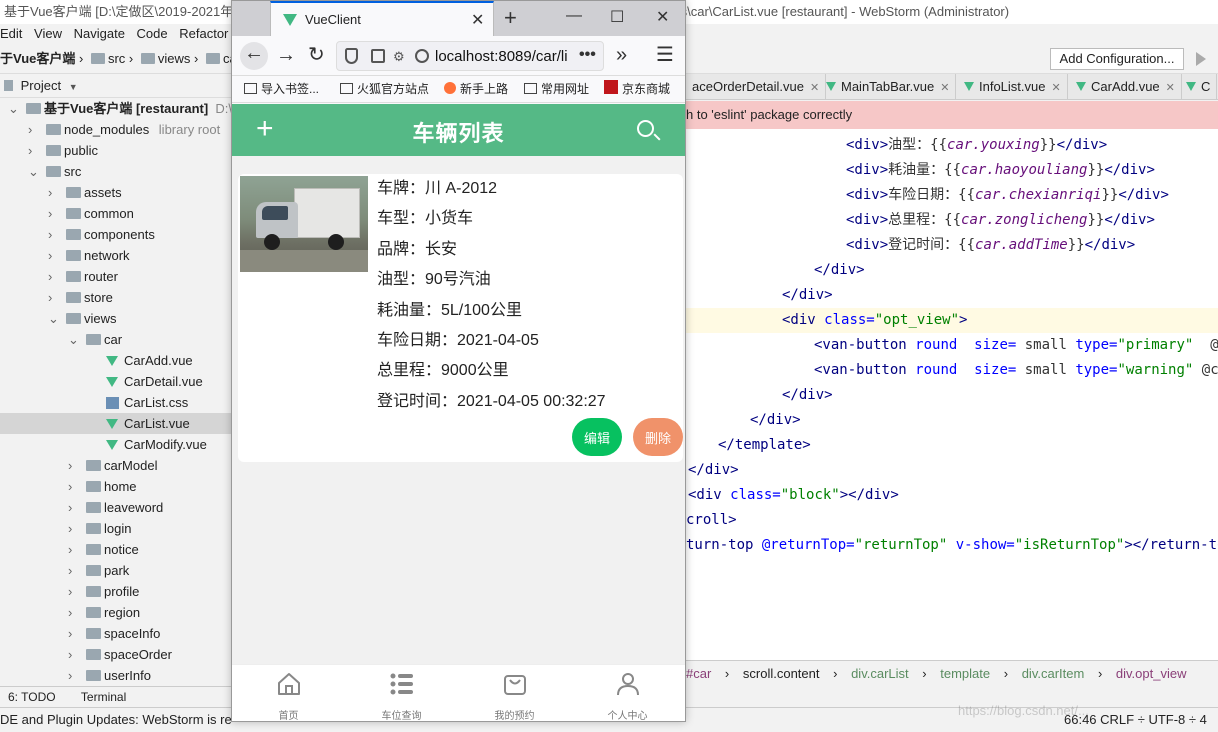  Describe the element at coordinates (116, 402) in the screenshot. I see `tree-item: CarList.css` at that location.